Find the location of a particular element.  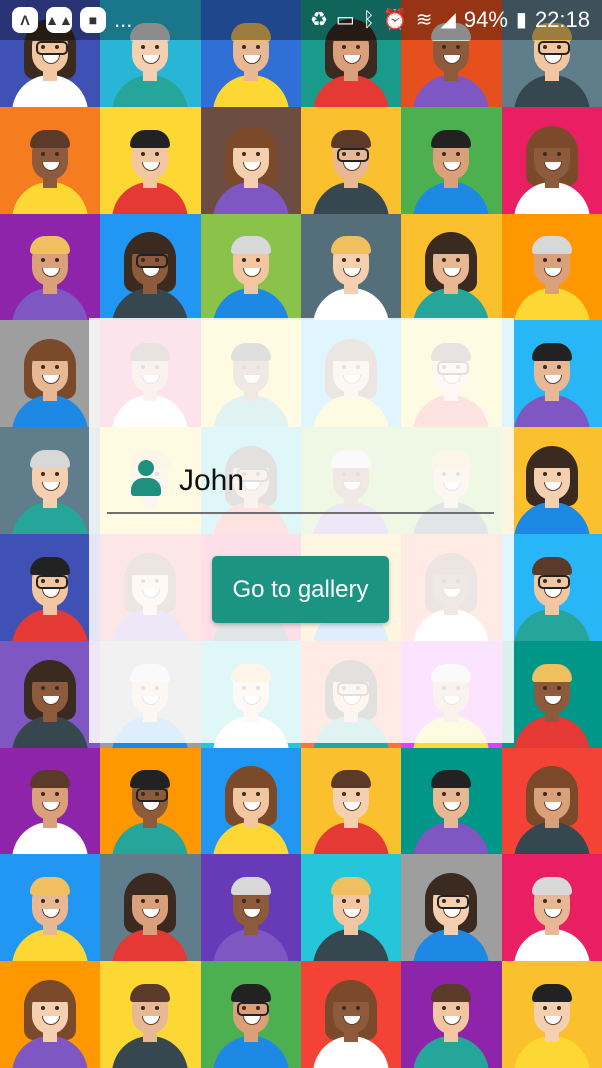

cast-icon: ▭ is located at coordinates (345, 20).